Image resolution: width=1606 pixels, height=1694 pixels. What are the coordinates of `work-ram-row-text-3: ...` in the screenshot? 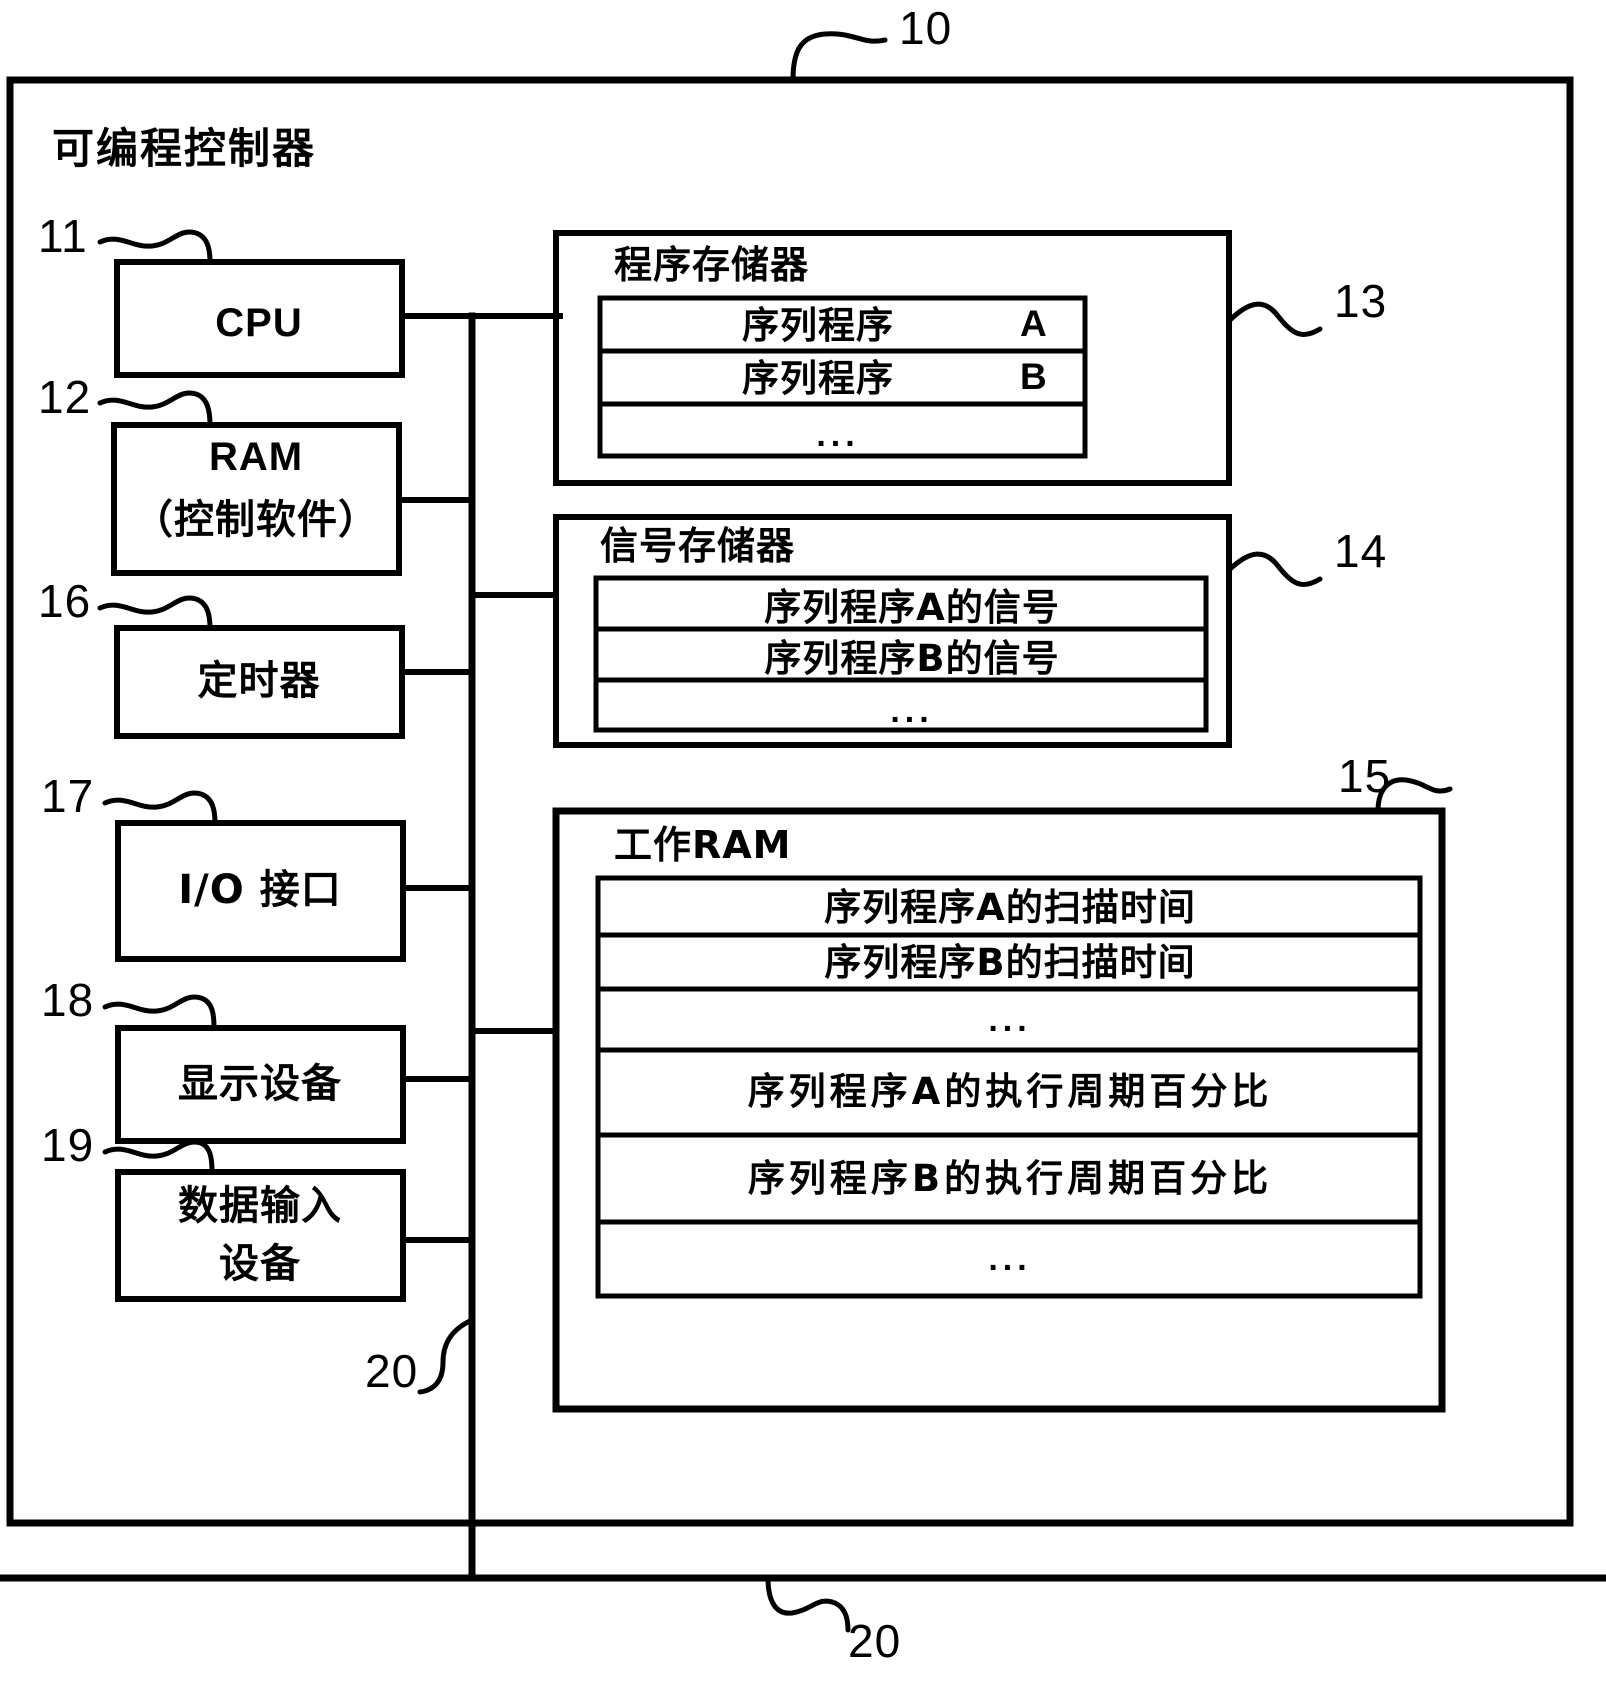 It's located at (1010, 1020).